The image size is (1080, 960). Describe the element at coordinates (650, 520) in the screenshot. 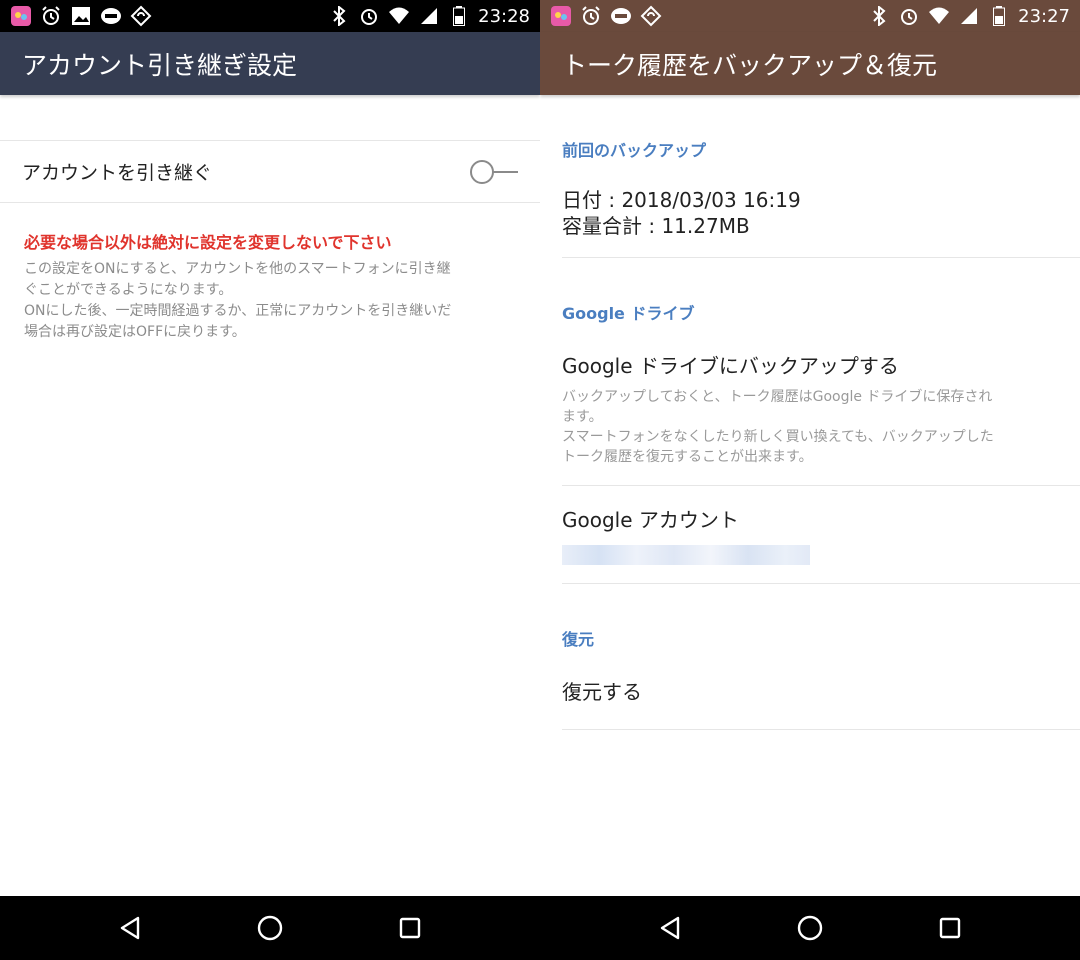

I see `item-title: Google アカウント` at that location.